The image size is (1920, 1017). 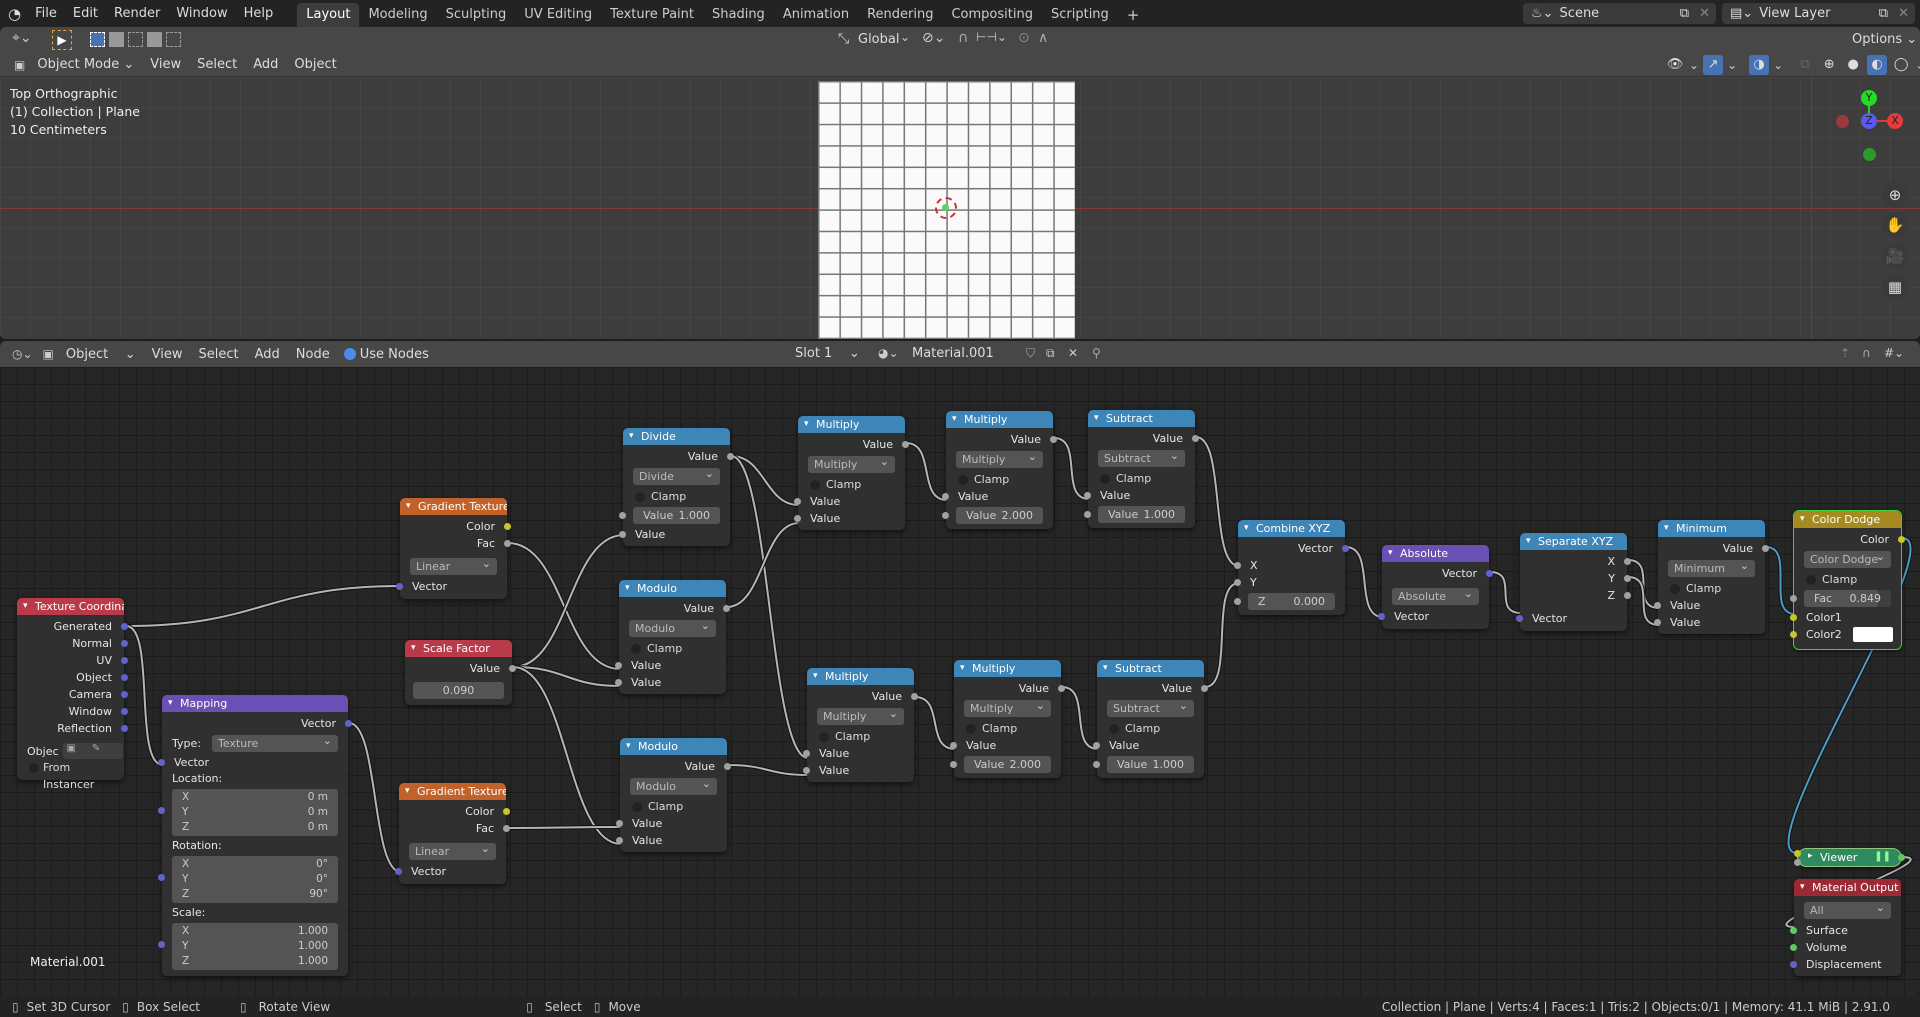 I want to click on node-header: Multiply, so click(x=1007, y=668).